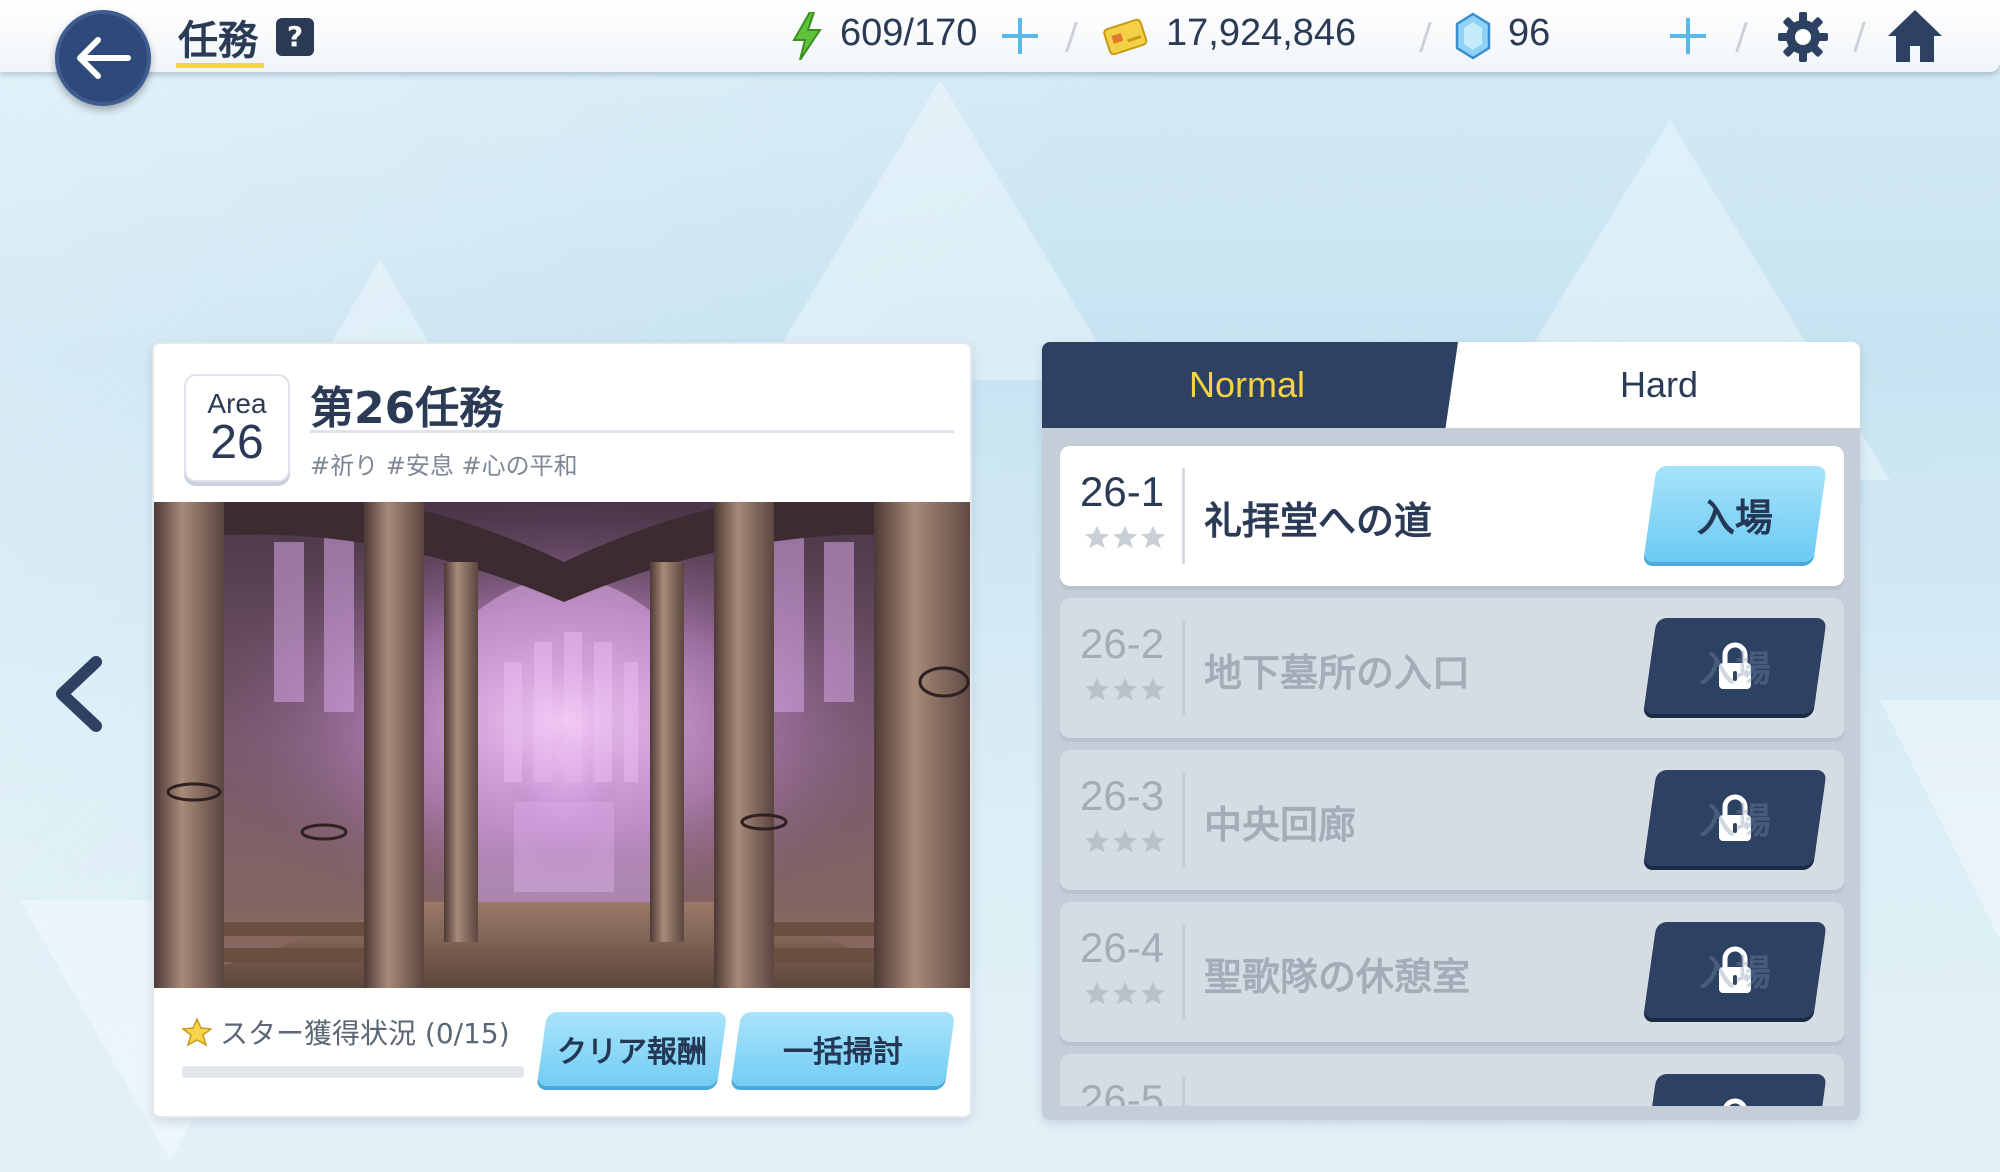 The image size is (2000, 1172). I want to click on tab-normal-label: Normal, so click(1246, 384).